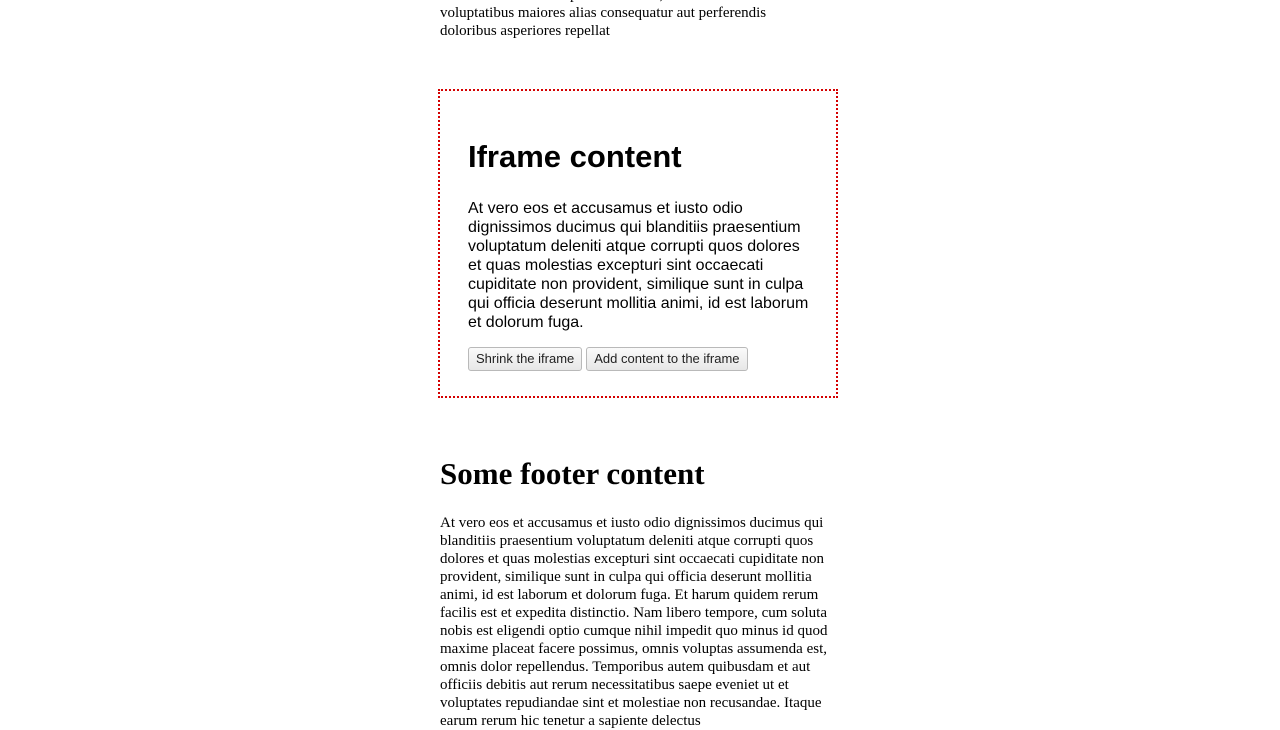  Describe the element at coordinates (572, 473) in the screenshot. I see `footer-title: Some footer content` at that location.